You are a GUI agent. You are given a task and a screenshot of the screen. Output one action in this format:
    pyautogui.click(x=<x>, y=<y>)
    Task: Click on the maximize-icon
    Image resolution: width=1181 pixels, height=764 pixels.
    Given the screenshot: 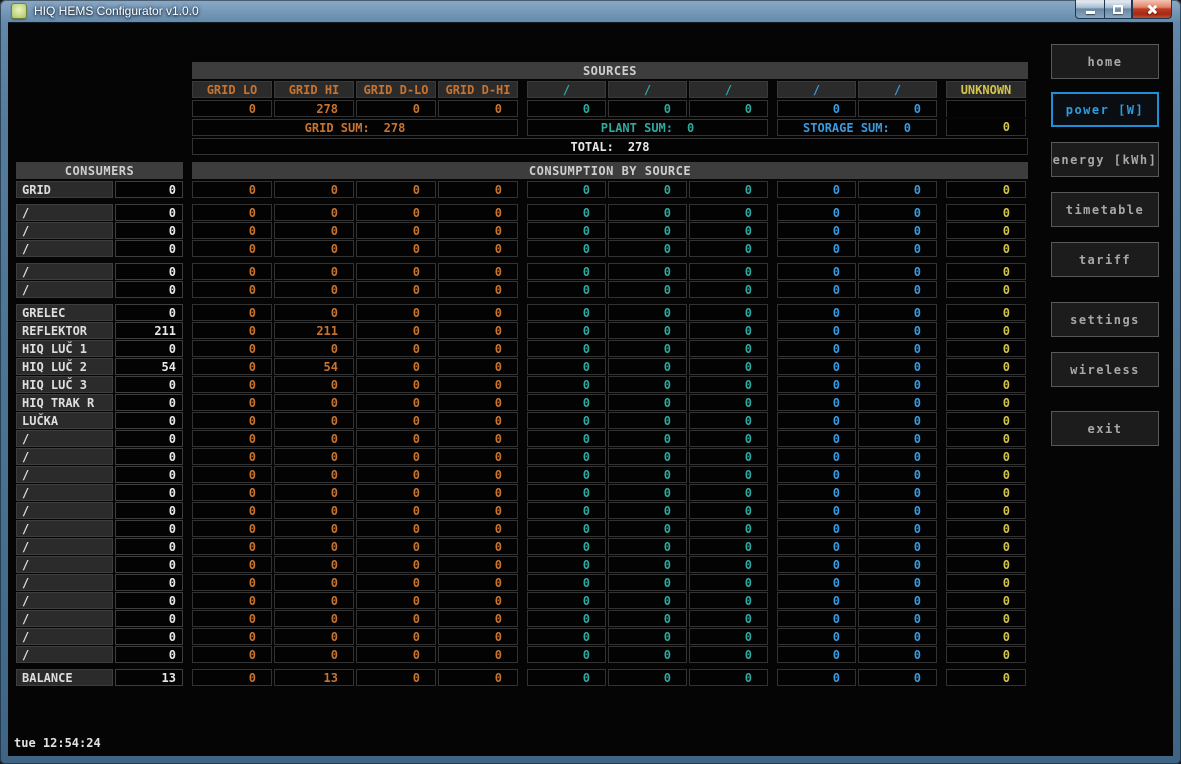 What is the action you would take?
    pyautogui.click(x=1118, y=9)
    